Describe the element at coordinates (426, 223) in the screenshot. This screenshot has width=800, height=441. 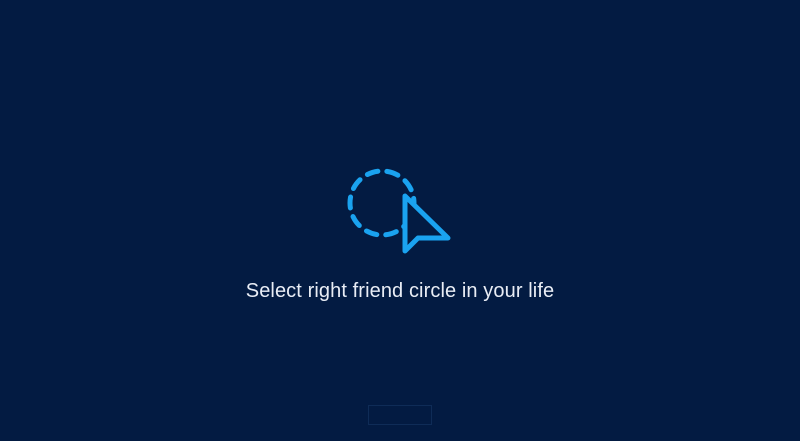
I see `cursor-arrow-icon` at that location.